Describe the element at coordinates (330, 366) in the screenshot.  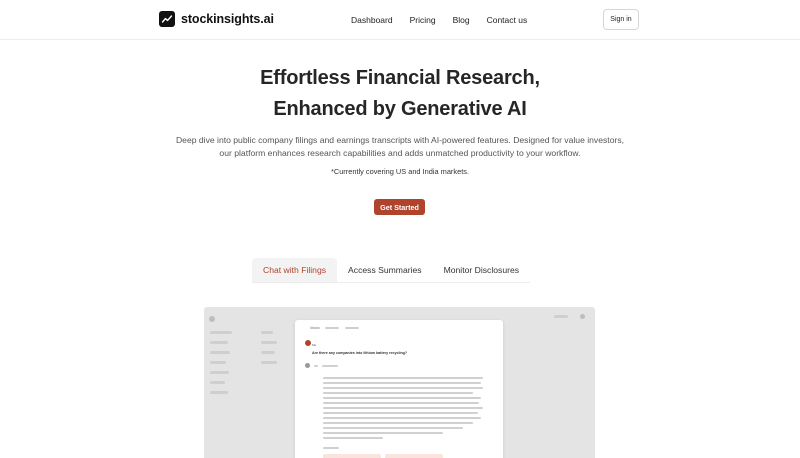
I see `preview-bot-label` at that location.